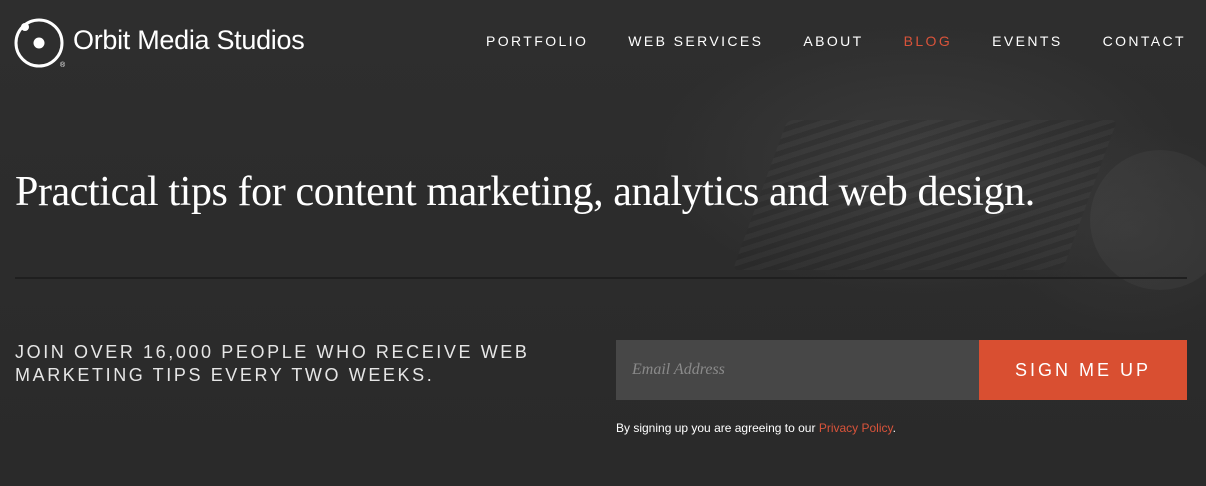 The height and width of the screenshot is (486, 1206). I want to click on nav-web-services: WEB SERVICES, so click(695, 41).